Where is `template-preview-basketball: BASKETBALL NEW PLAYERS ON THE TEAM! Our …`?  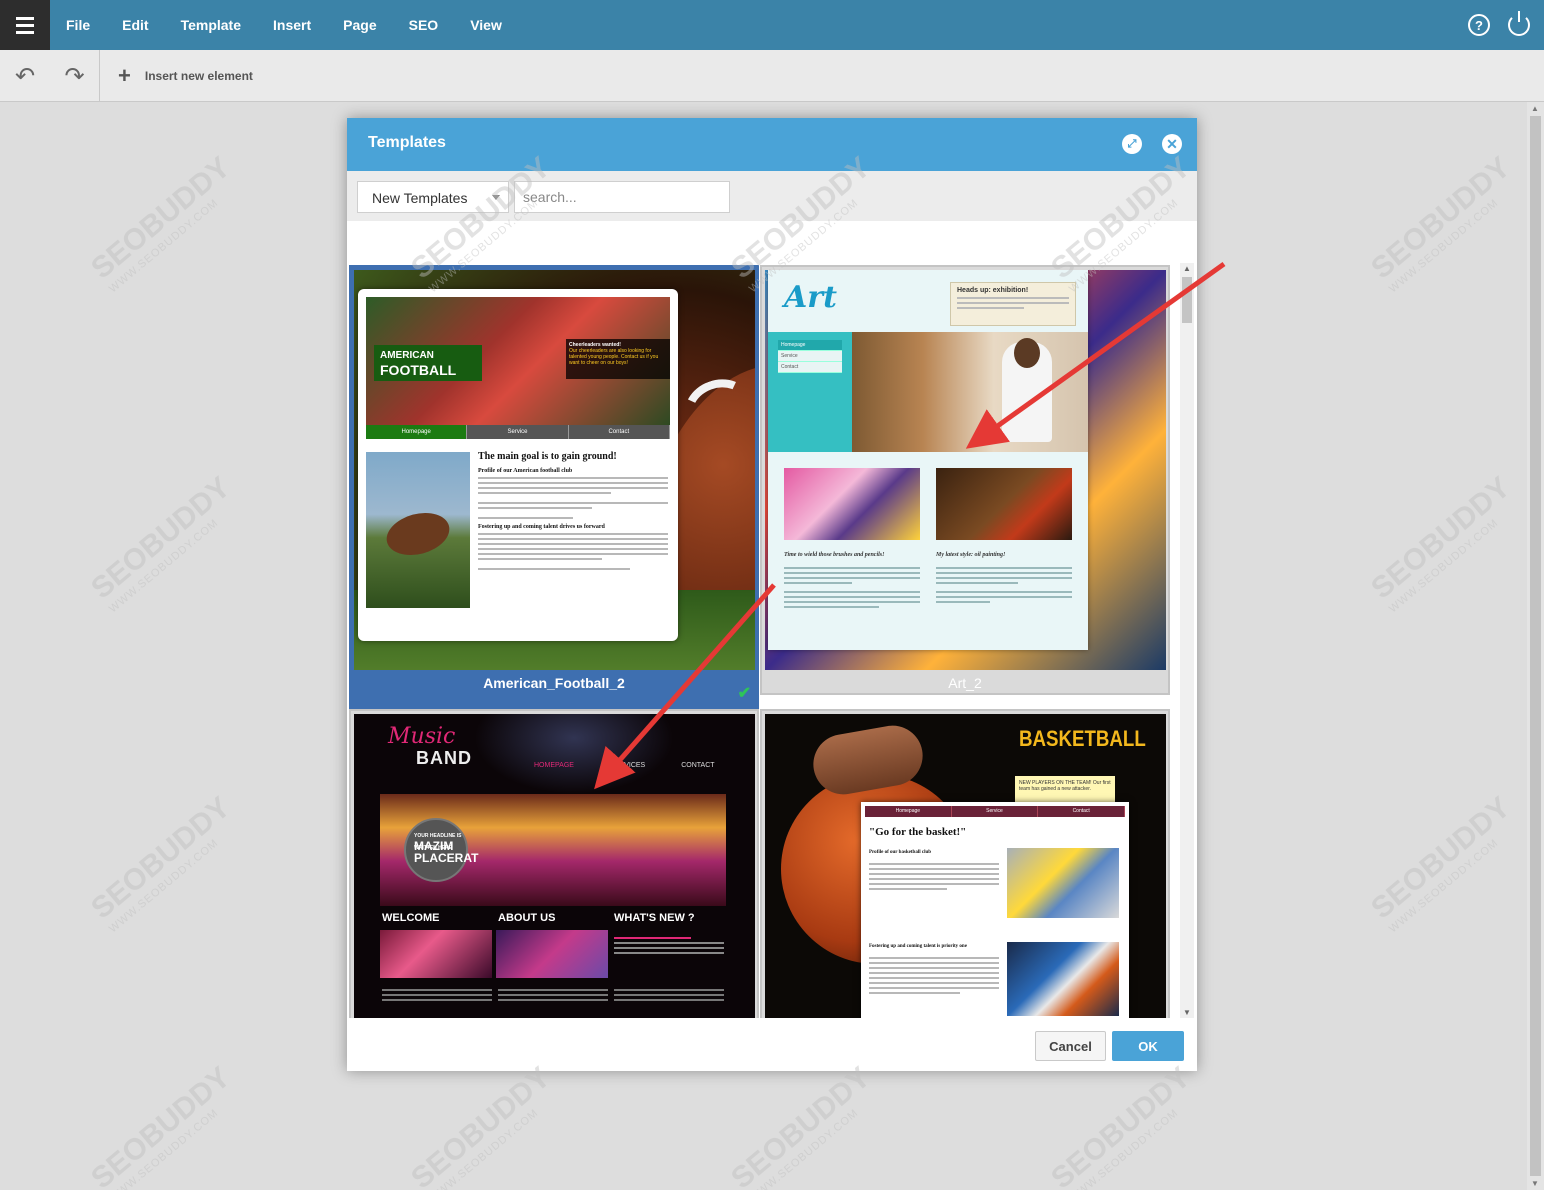
template-preview-basketball: BASKETBALL NEW PLAYERS ON THE TEAM! Our … is located at coordinates (965, 866).